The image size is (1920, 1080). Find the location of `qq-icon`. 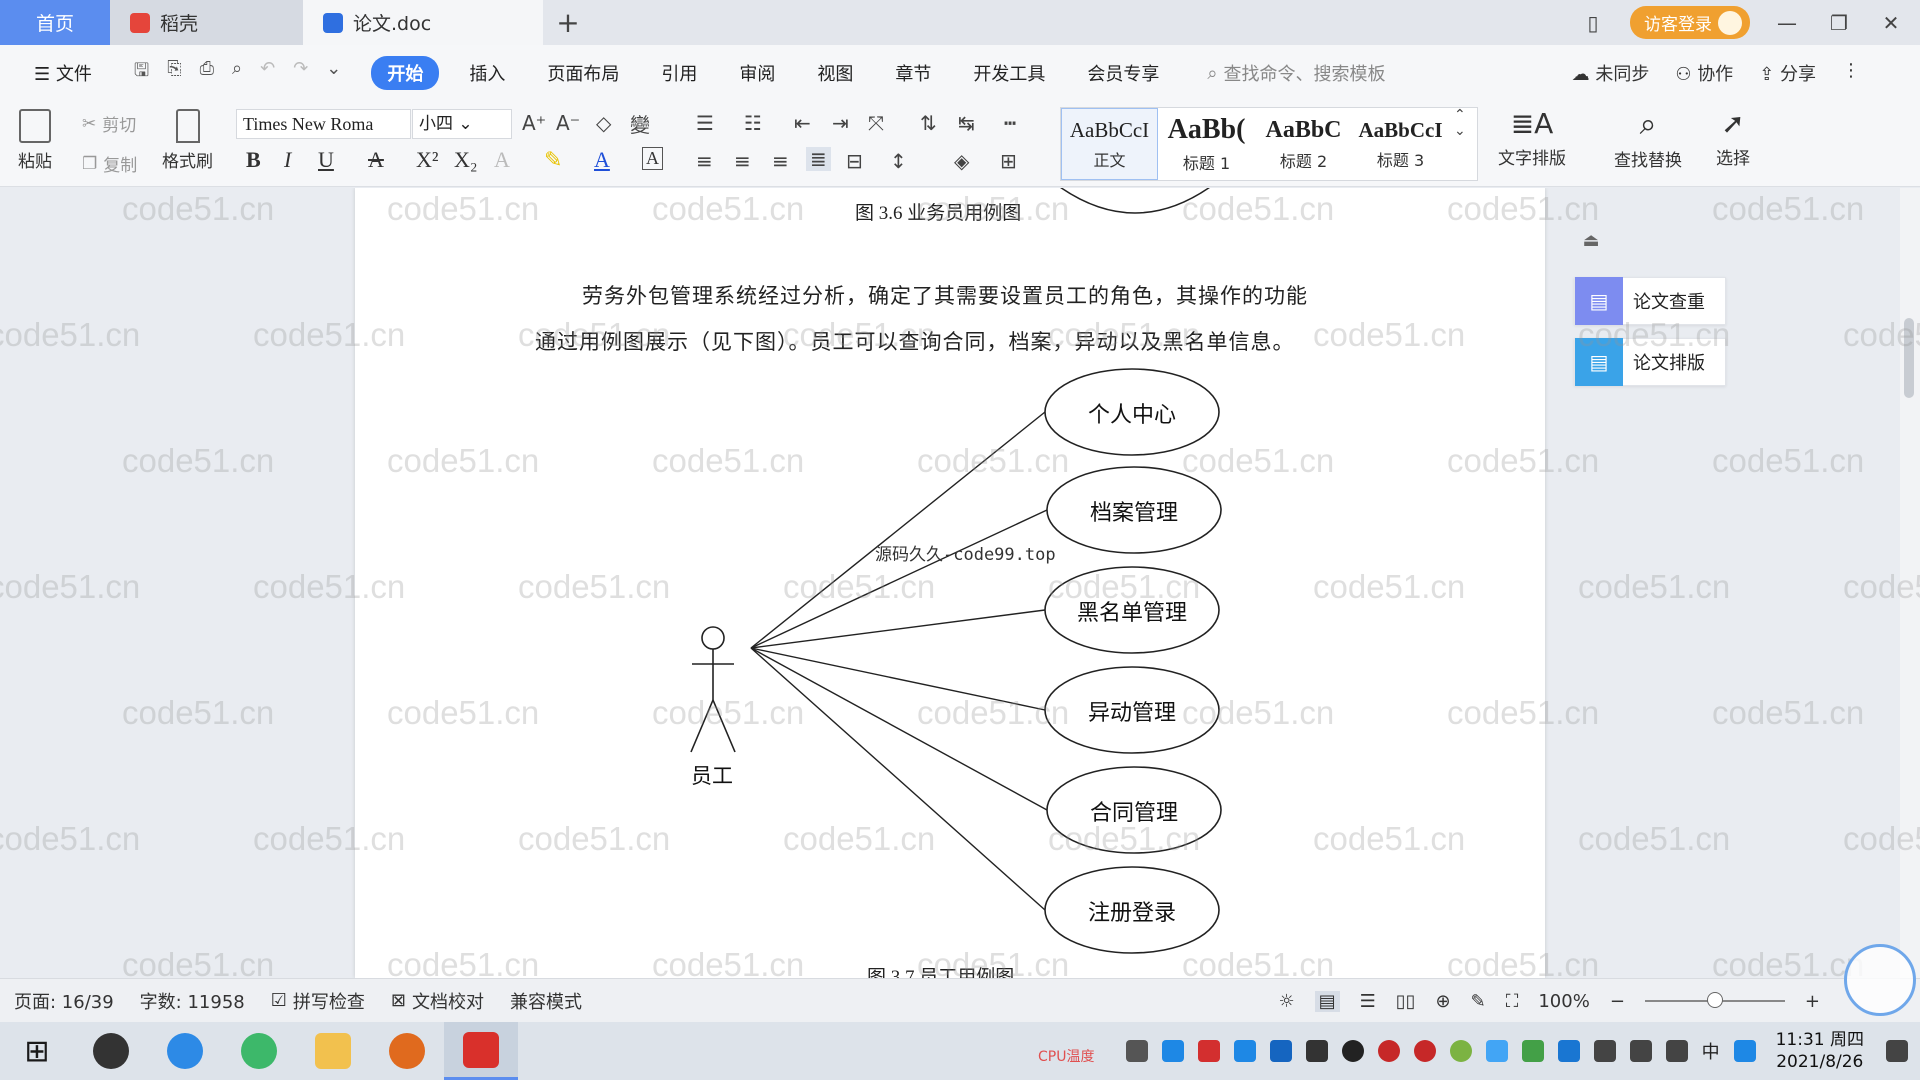

qq-icon is located at coordinates (1352, 1051).